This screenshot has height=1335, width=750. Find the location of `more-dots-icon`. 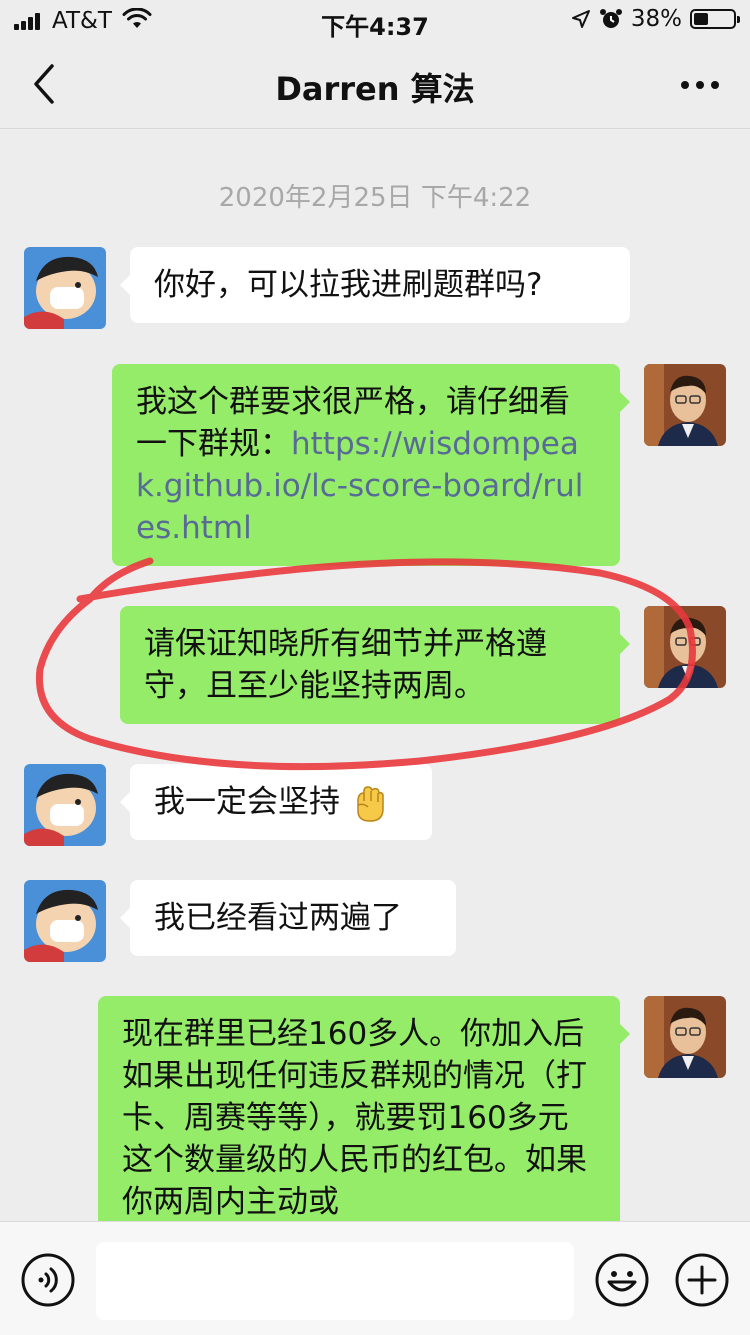

more-dots-icon is located at coordinates (700, 85).